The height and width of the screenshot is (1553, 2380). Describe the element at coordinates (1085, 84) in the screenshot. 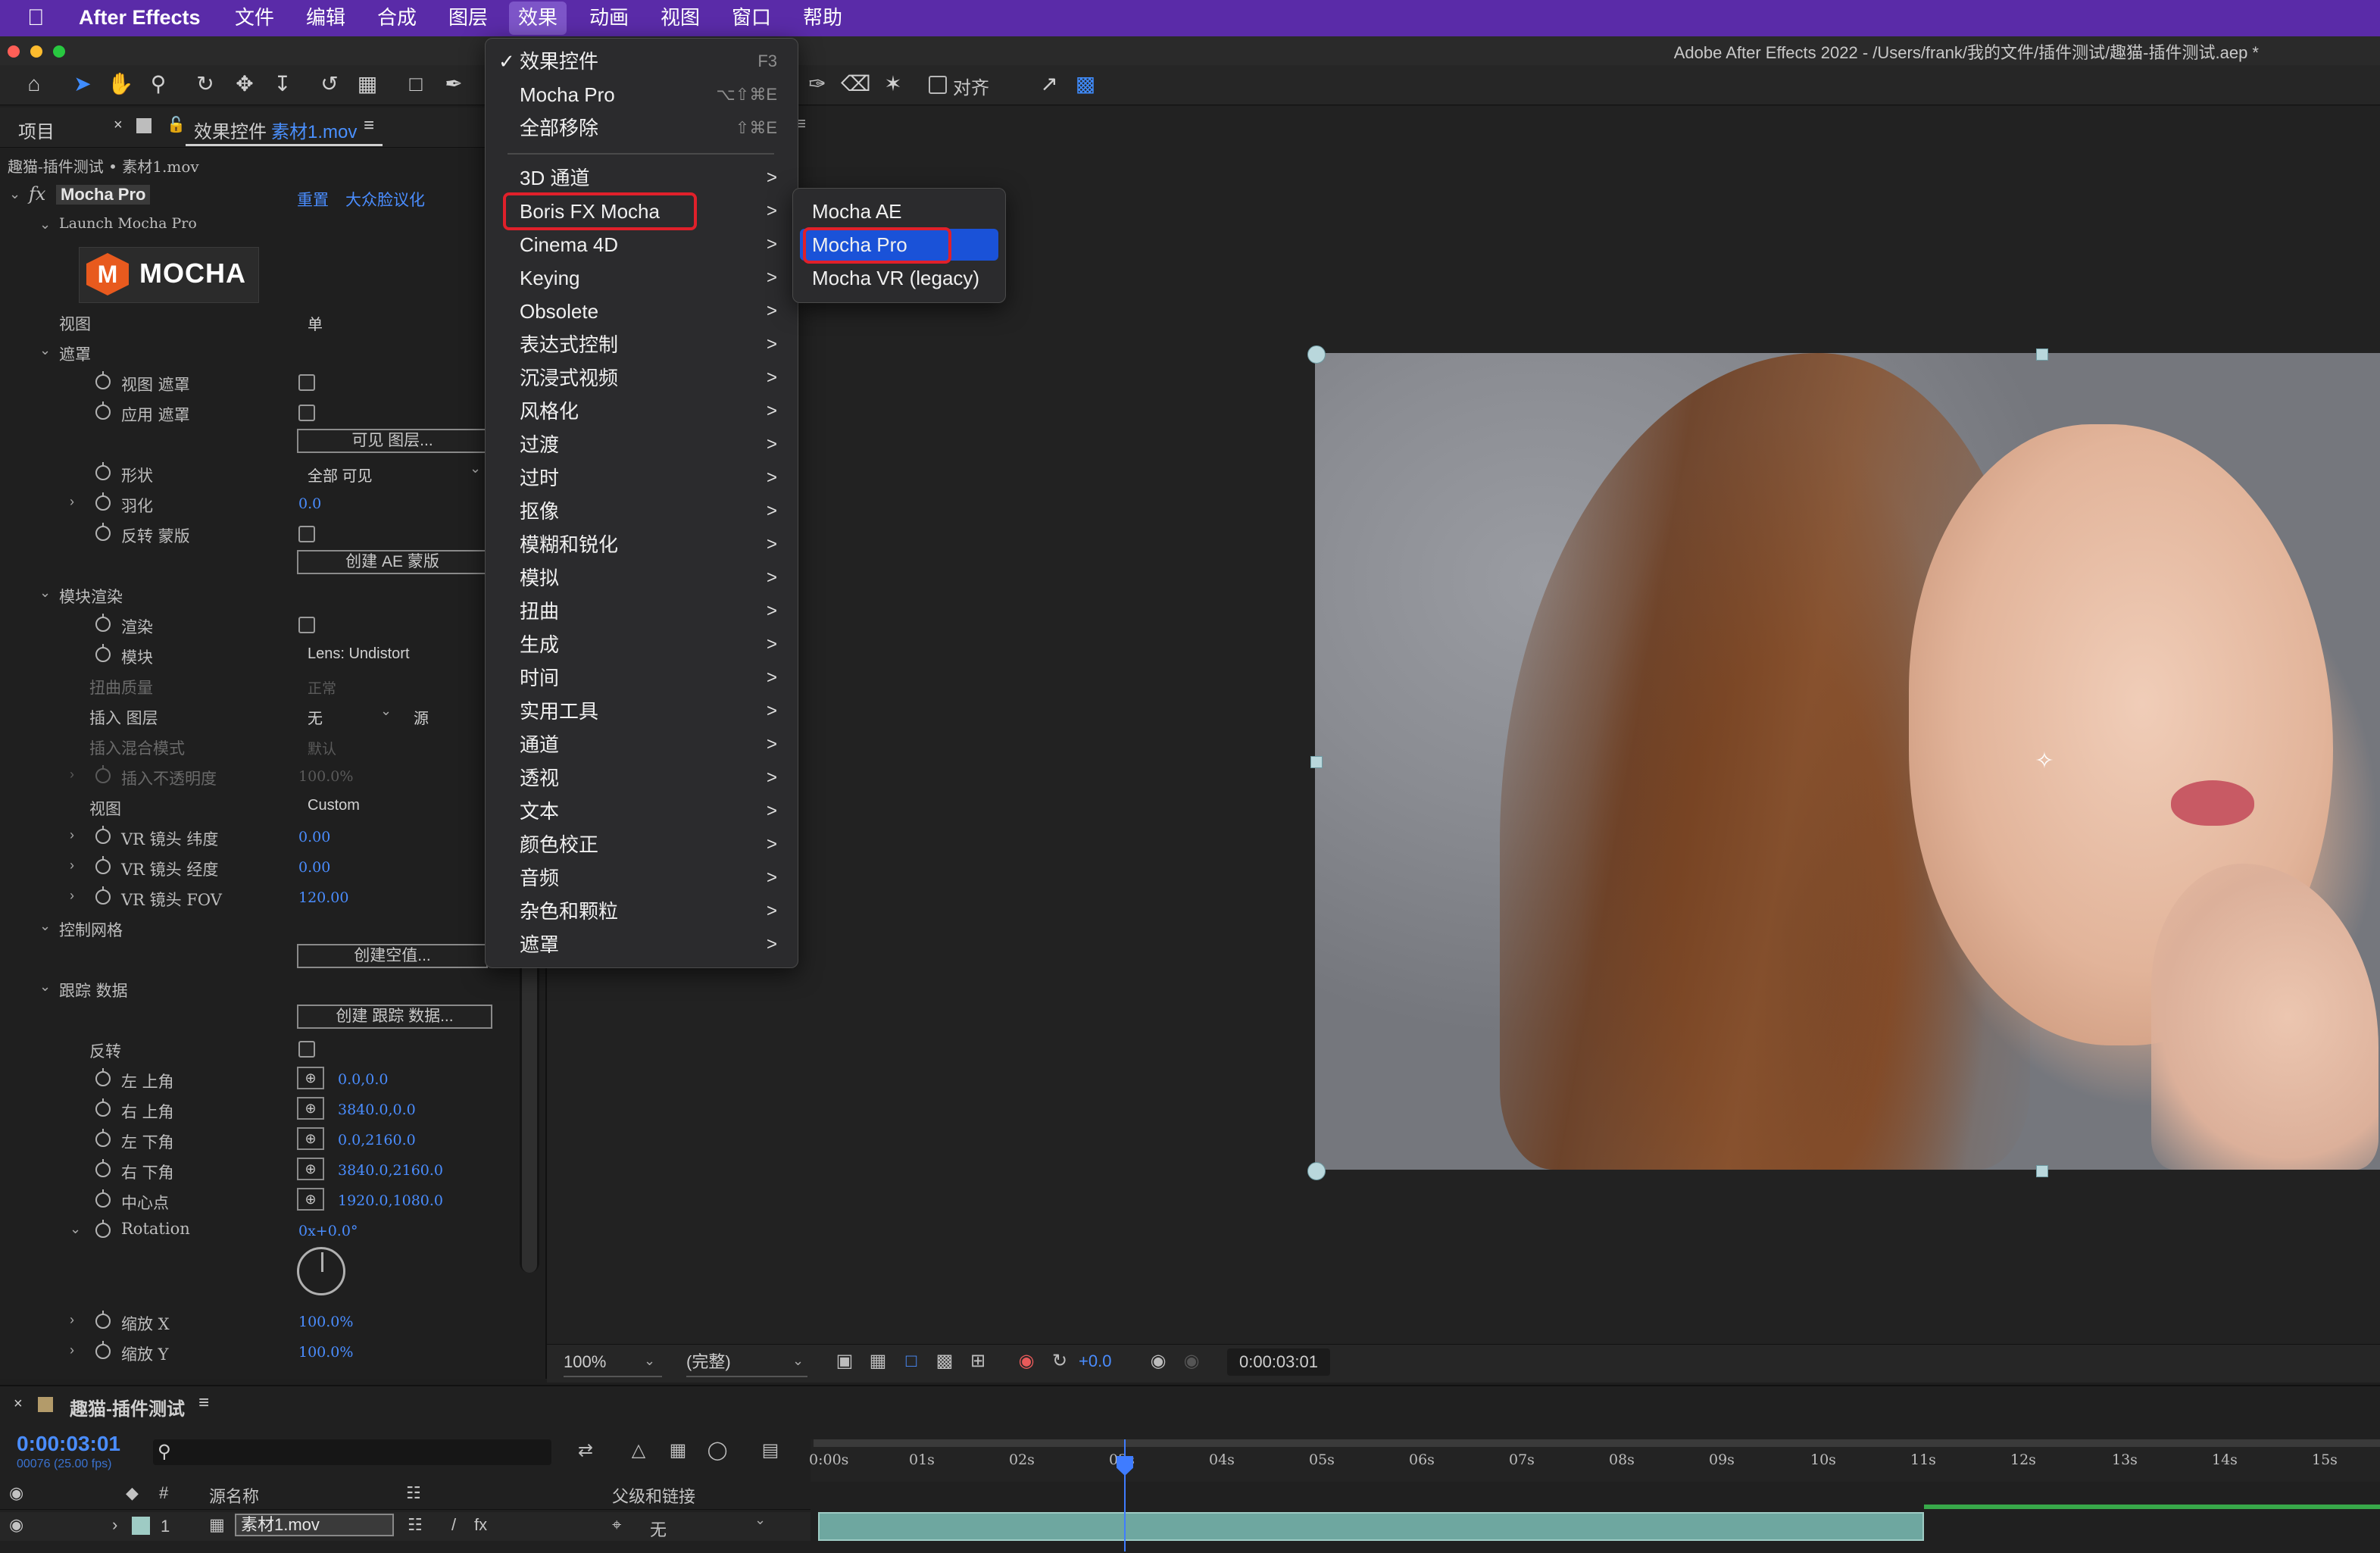

I see `snap-targets-icon: ▩` at that location.